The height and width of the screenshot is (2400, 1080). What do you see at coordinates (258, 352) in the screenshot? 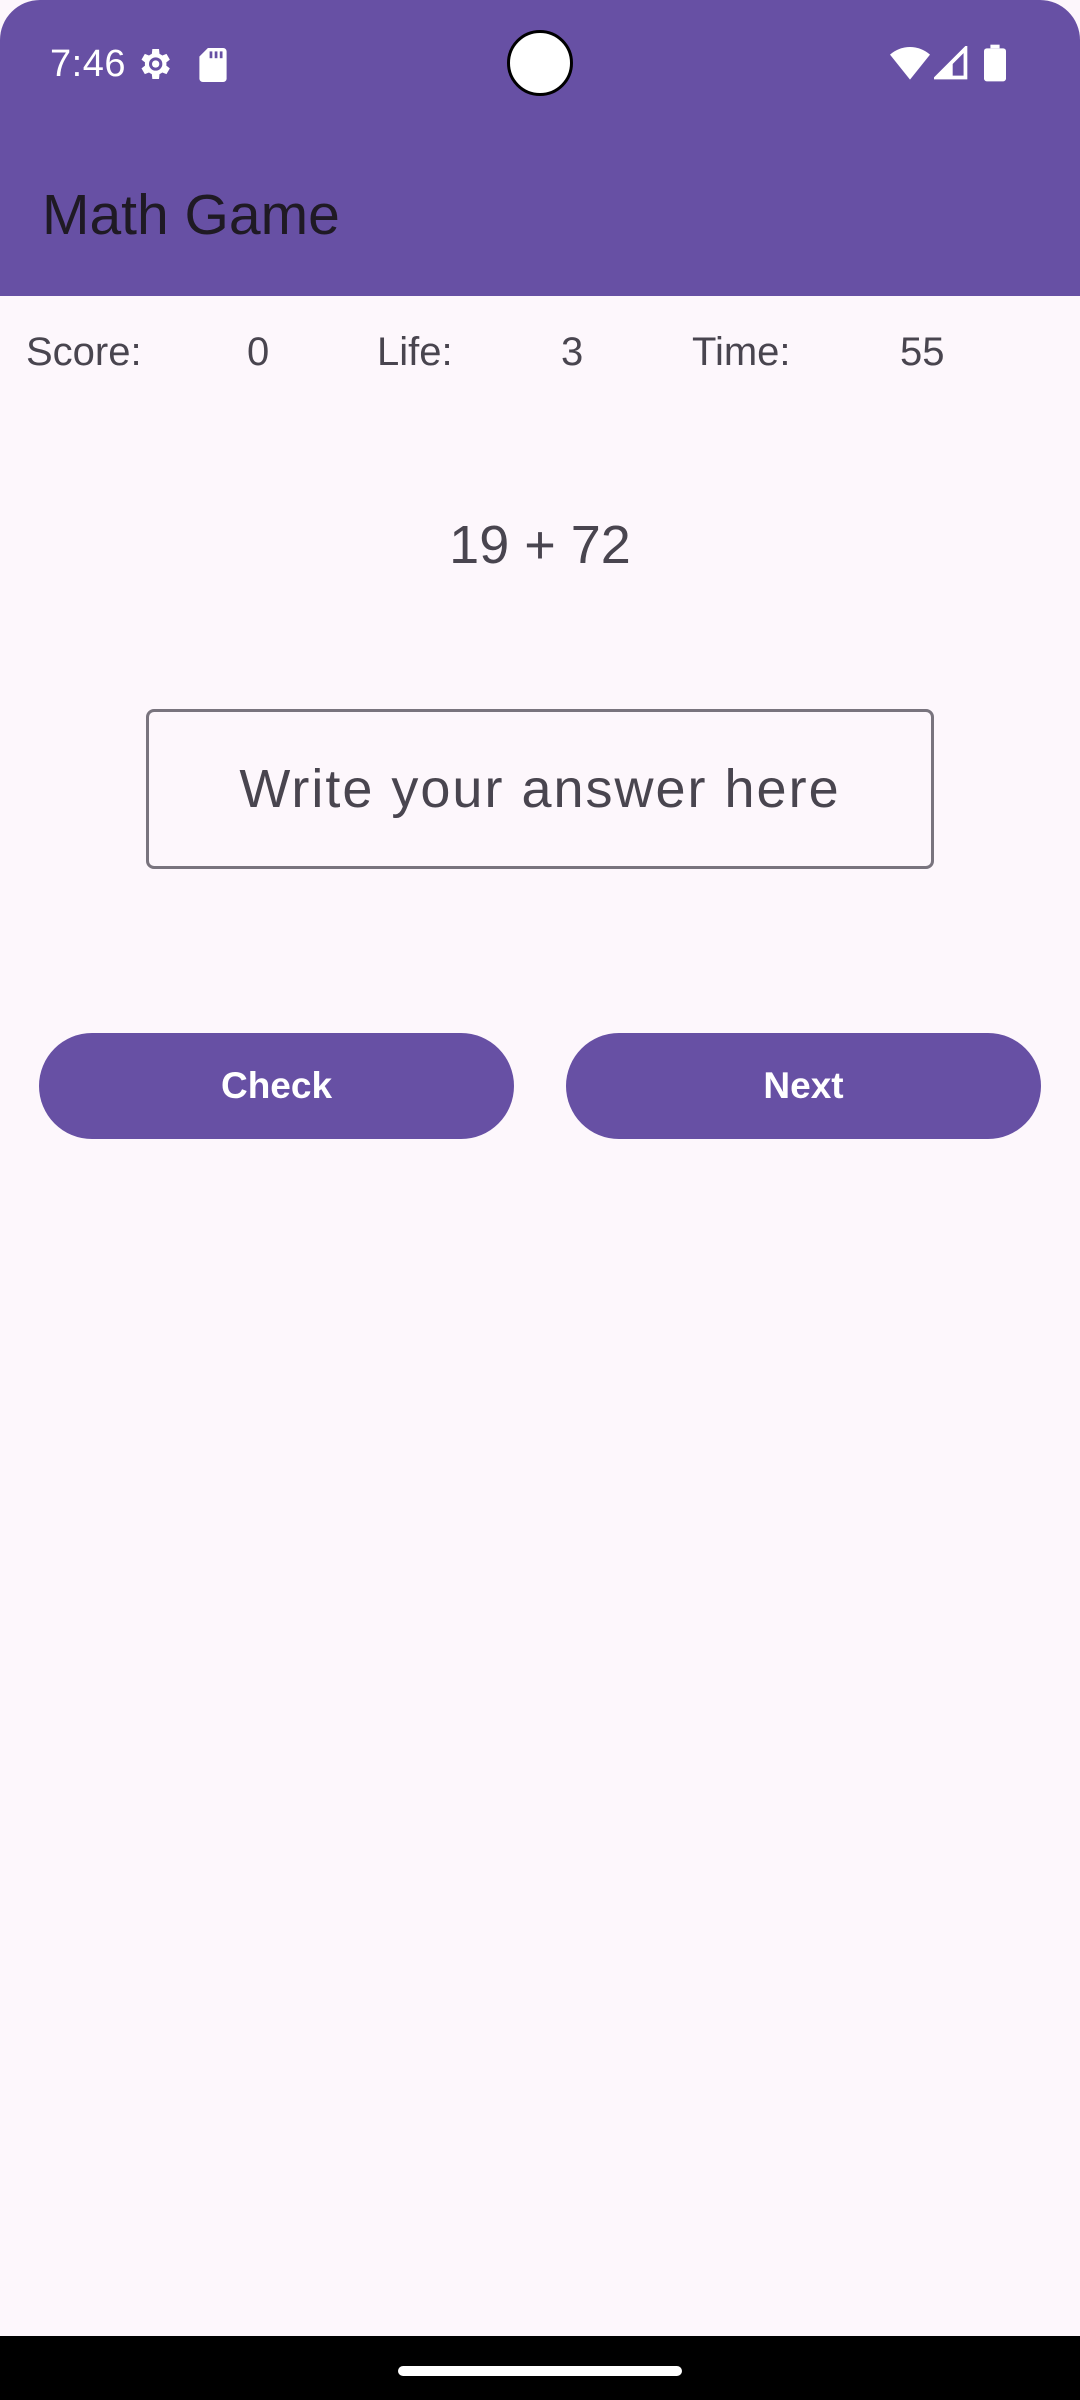
I see `score-value: 0` at bounding box center [258, 352].